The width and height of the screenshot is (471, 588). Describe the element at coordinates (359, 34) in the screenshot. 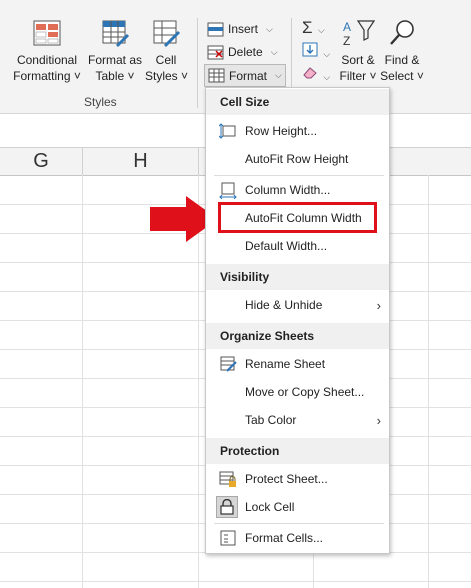

I see `sort-filter-icon: A Z` at that location.